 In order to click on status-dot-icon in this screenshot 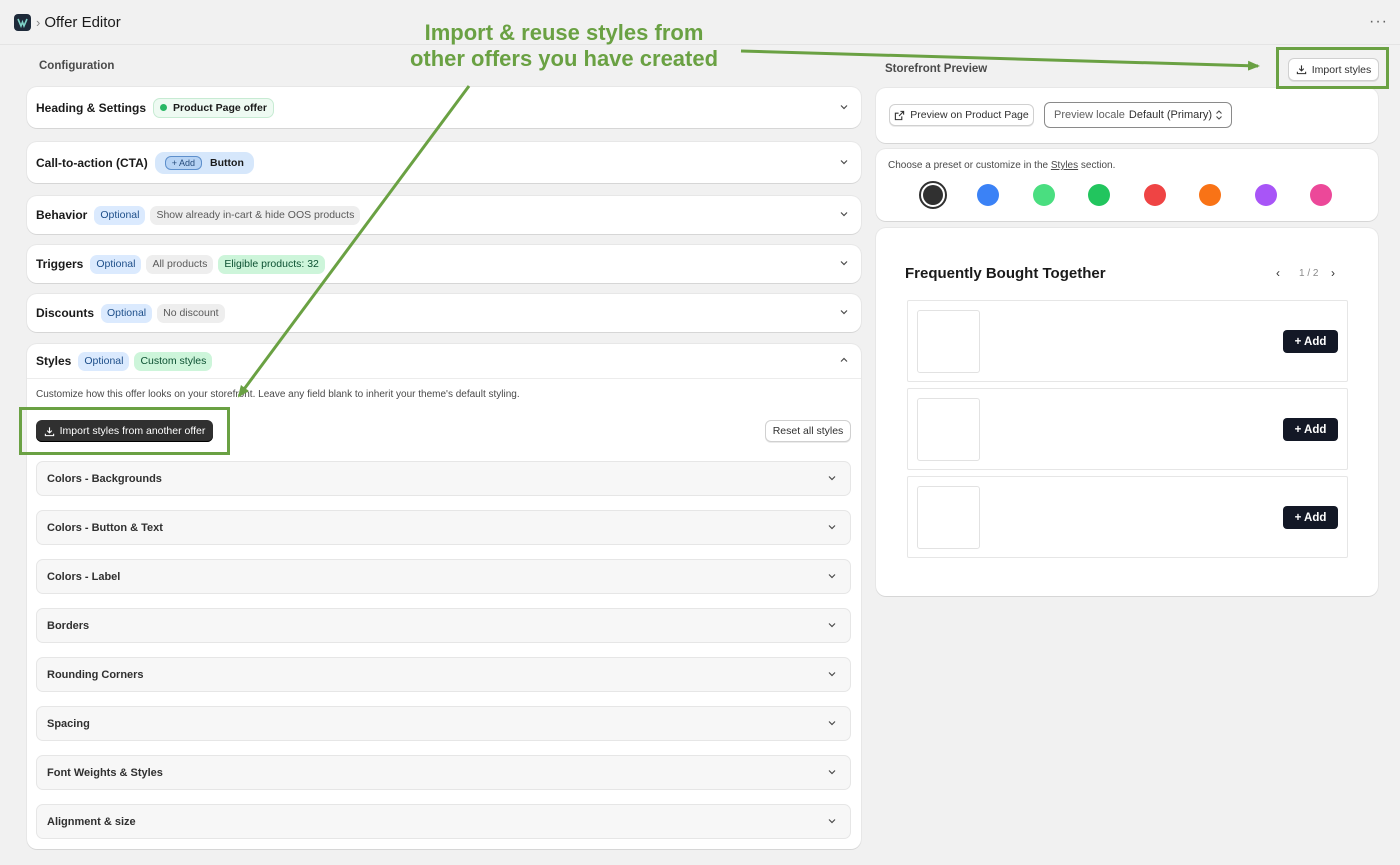, I will do `click(164, 107)`.